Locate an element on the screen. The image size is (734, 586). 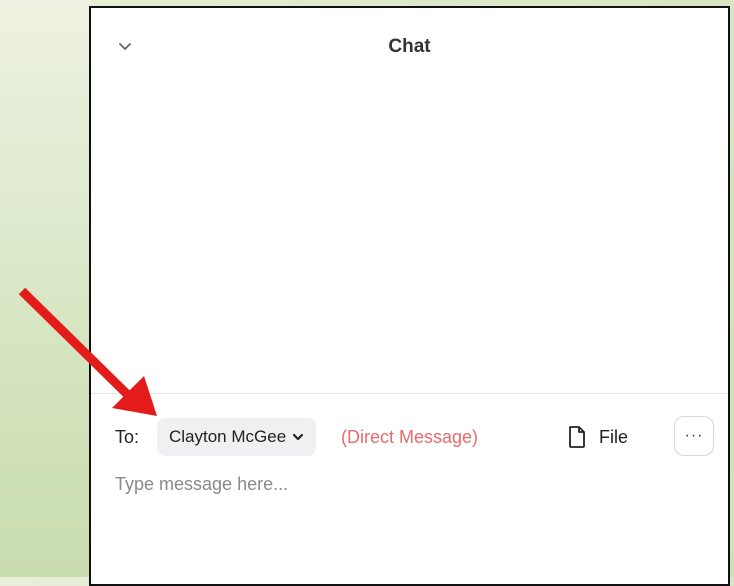
more-icon: ··· is located at coordinates (694, 435).